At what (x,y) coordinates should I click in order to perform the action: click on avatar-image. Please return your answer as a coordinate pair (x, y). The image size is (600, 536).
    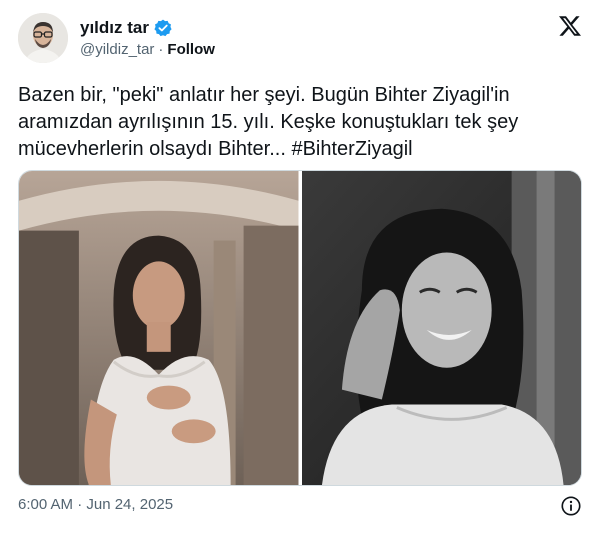
    Looking at the image, I should click on (43, 38).